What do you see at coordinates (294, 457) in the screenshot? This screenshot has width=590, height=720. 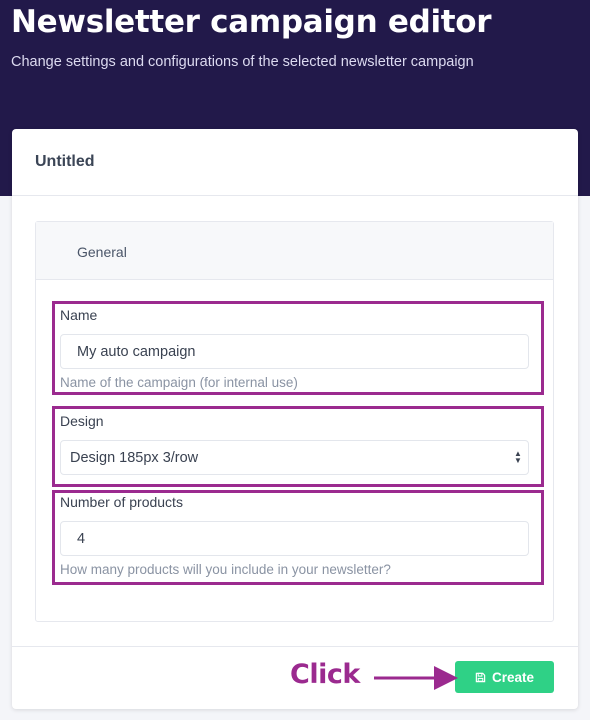 I see `design-select: Design 185px 3/row ▲ ▼` at bounding box center [294, 457].